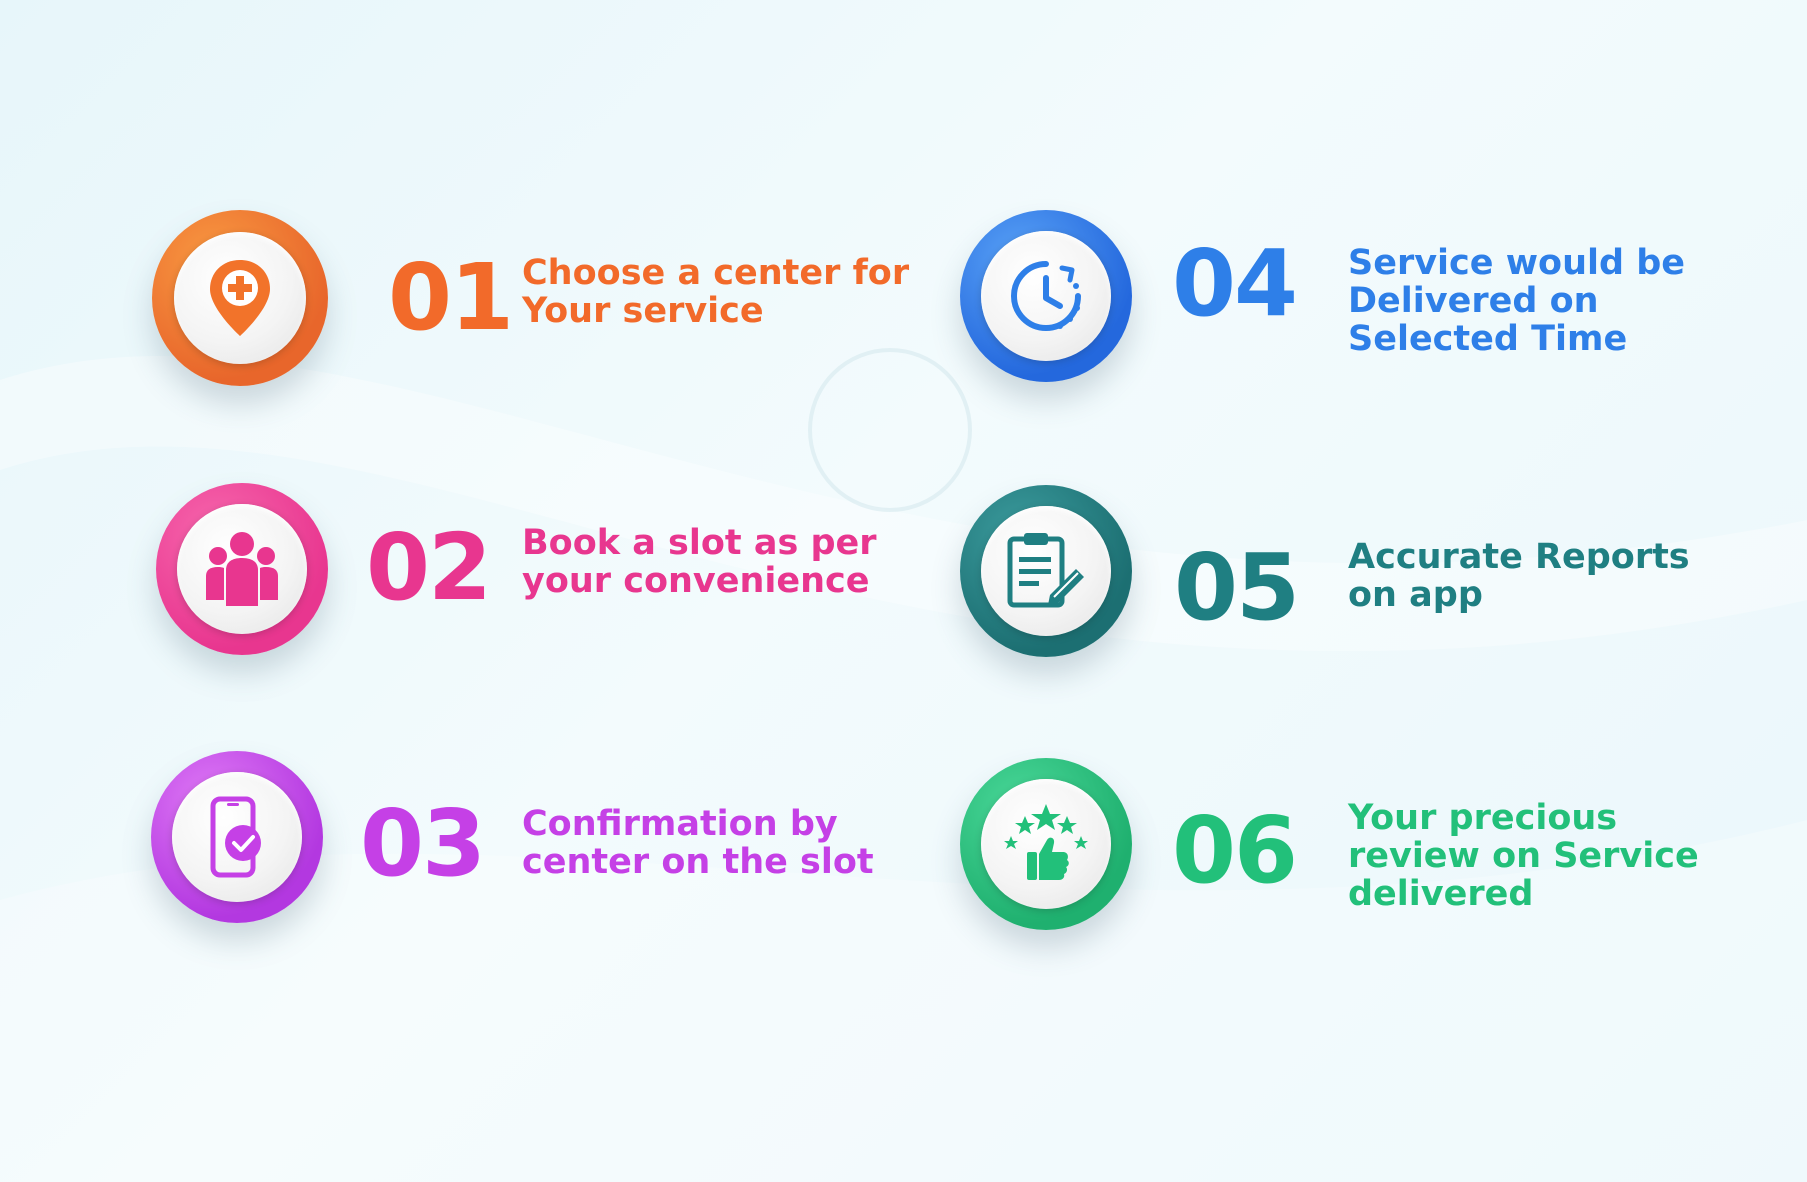  I want to click on clock-icon, so click(1046, 296).